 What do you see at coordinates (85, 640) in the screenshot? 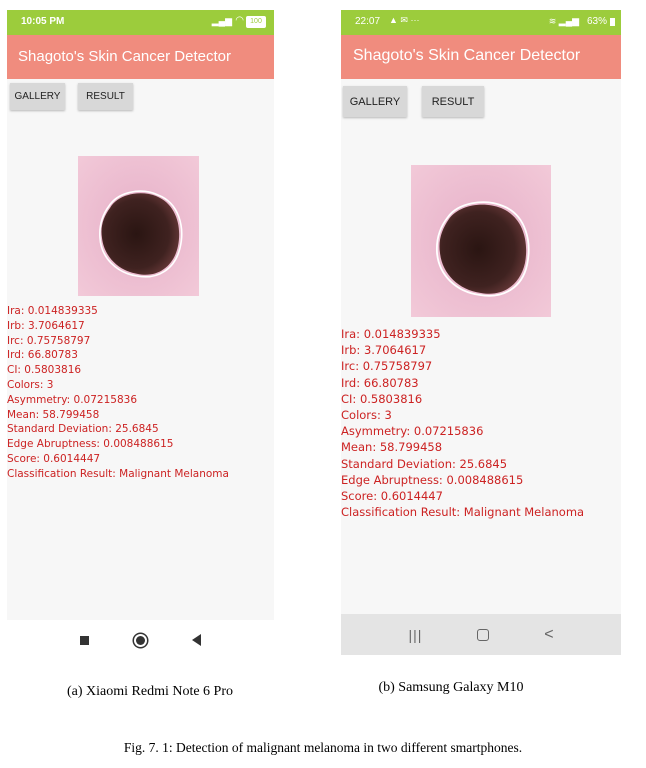
I see `square-icon` at bounding box center [85, 640].